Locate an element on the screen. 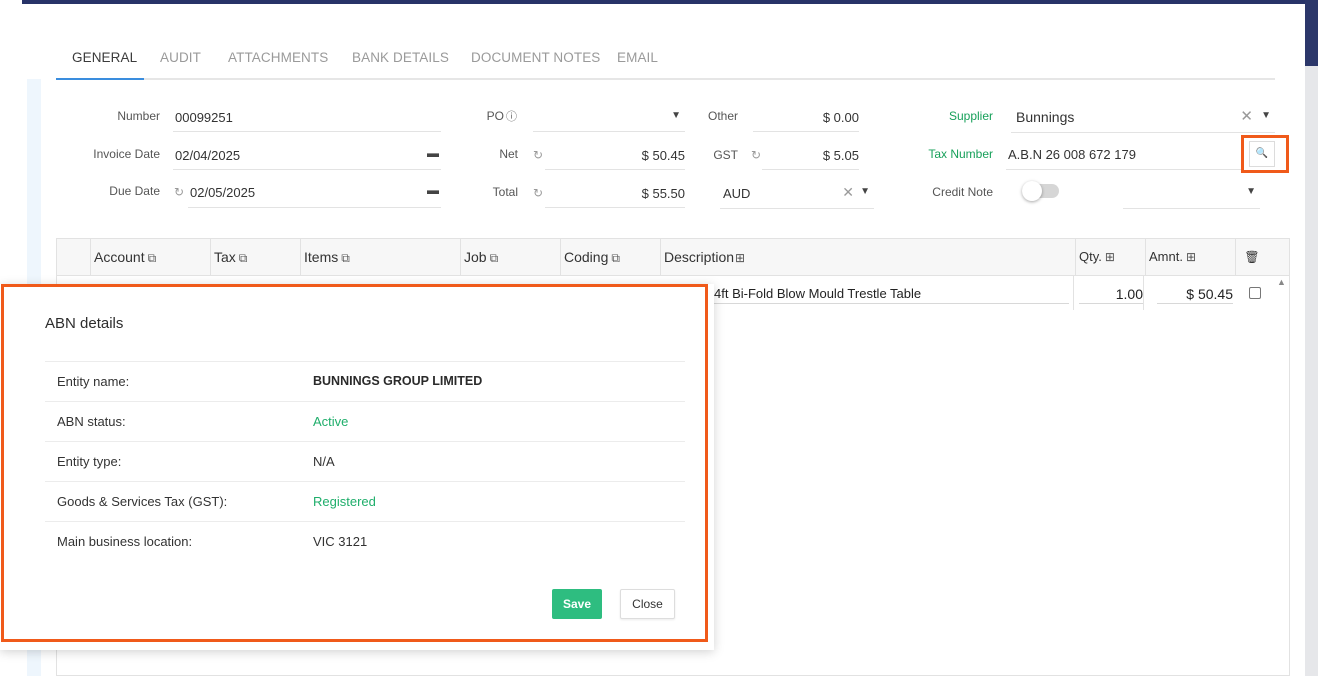 Image resolution: width=1318 pixels, height=676 pixels. column-coding: Coding ⧉ is located at coordinates (610, 257).